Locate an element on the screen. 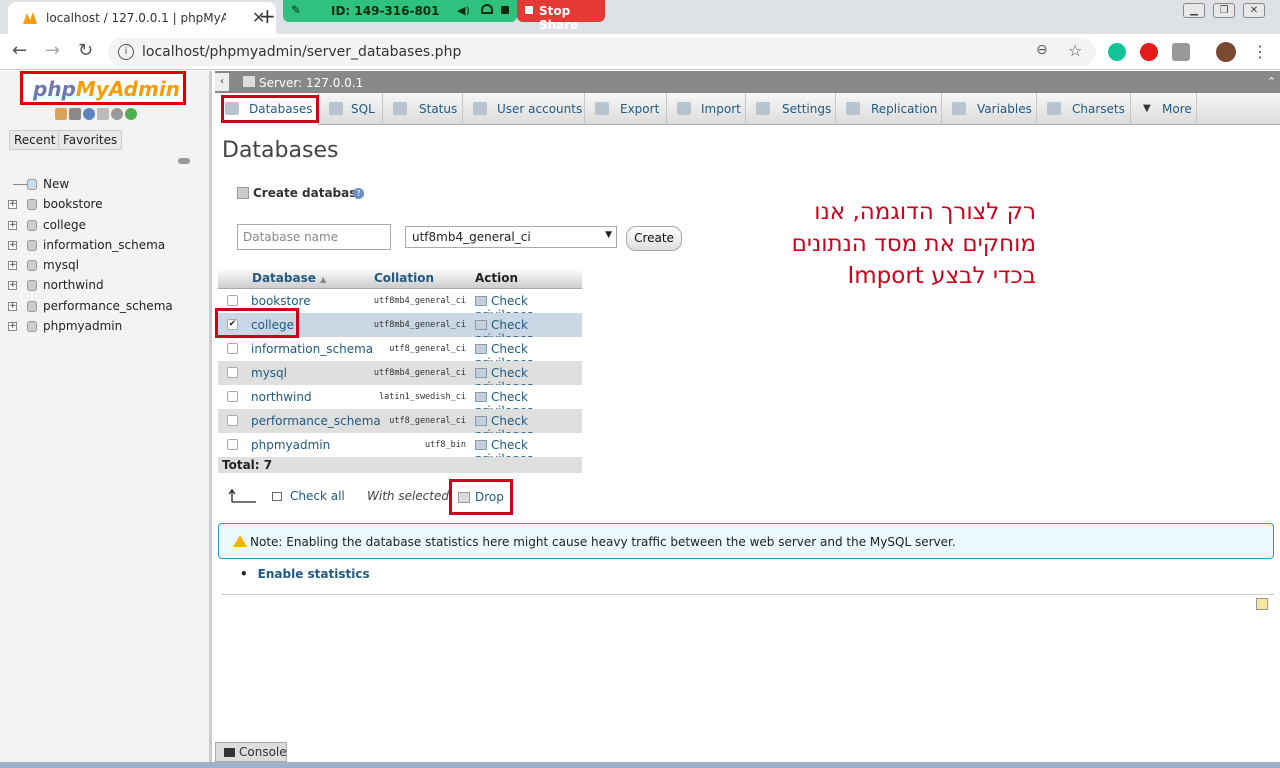 This screenshot has width=1280, height=768. minimize-icon: ▁ is located at coordinates (1194, 10).